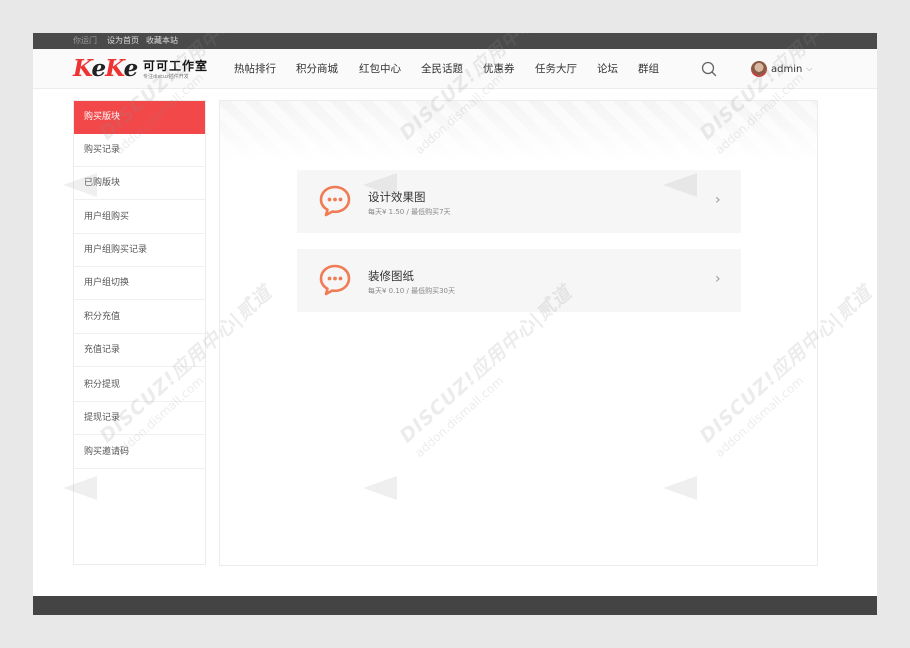 This screenshot has width=910, height=648. What do you see at coordinates (139, 385) in the screenshot?
I see `sidebar-item-withdraw: 积分提现` at bounding box center [139, 385].